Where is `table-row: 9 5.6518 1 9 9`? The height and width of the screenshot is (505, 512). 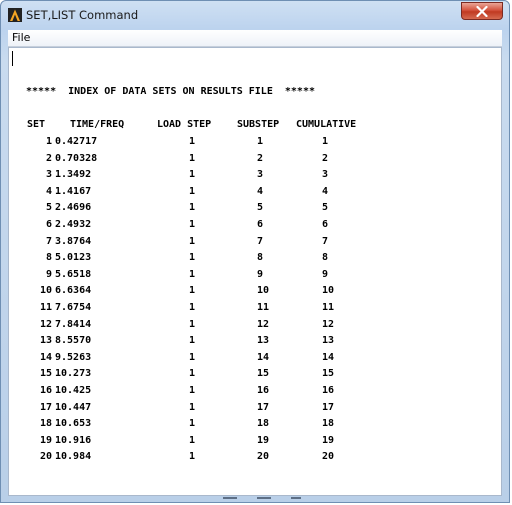
table-row: 9 5.6518 1 9 9 is located at coordinates (255, 277).